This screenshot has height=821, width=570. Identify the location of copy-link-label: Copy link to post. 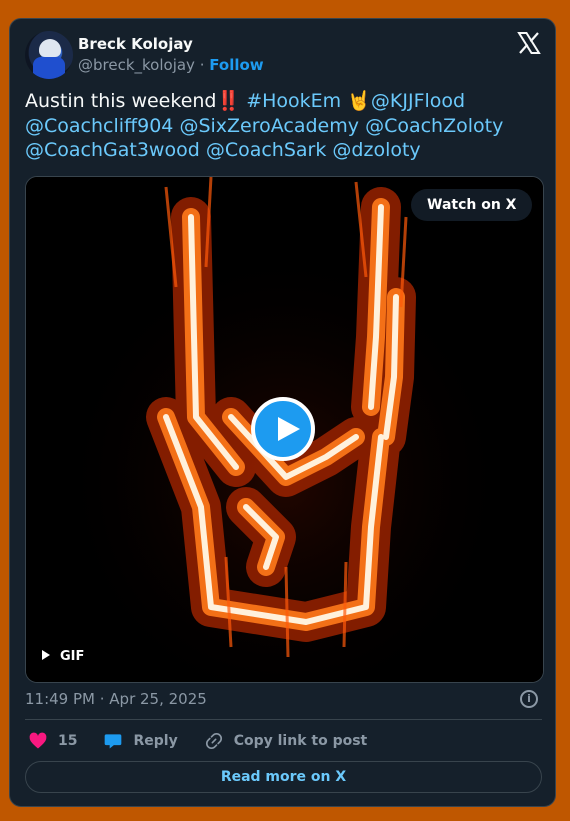
(300, 741).